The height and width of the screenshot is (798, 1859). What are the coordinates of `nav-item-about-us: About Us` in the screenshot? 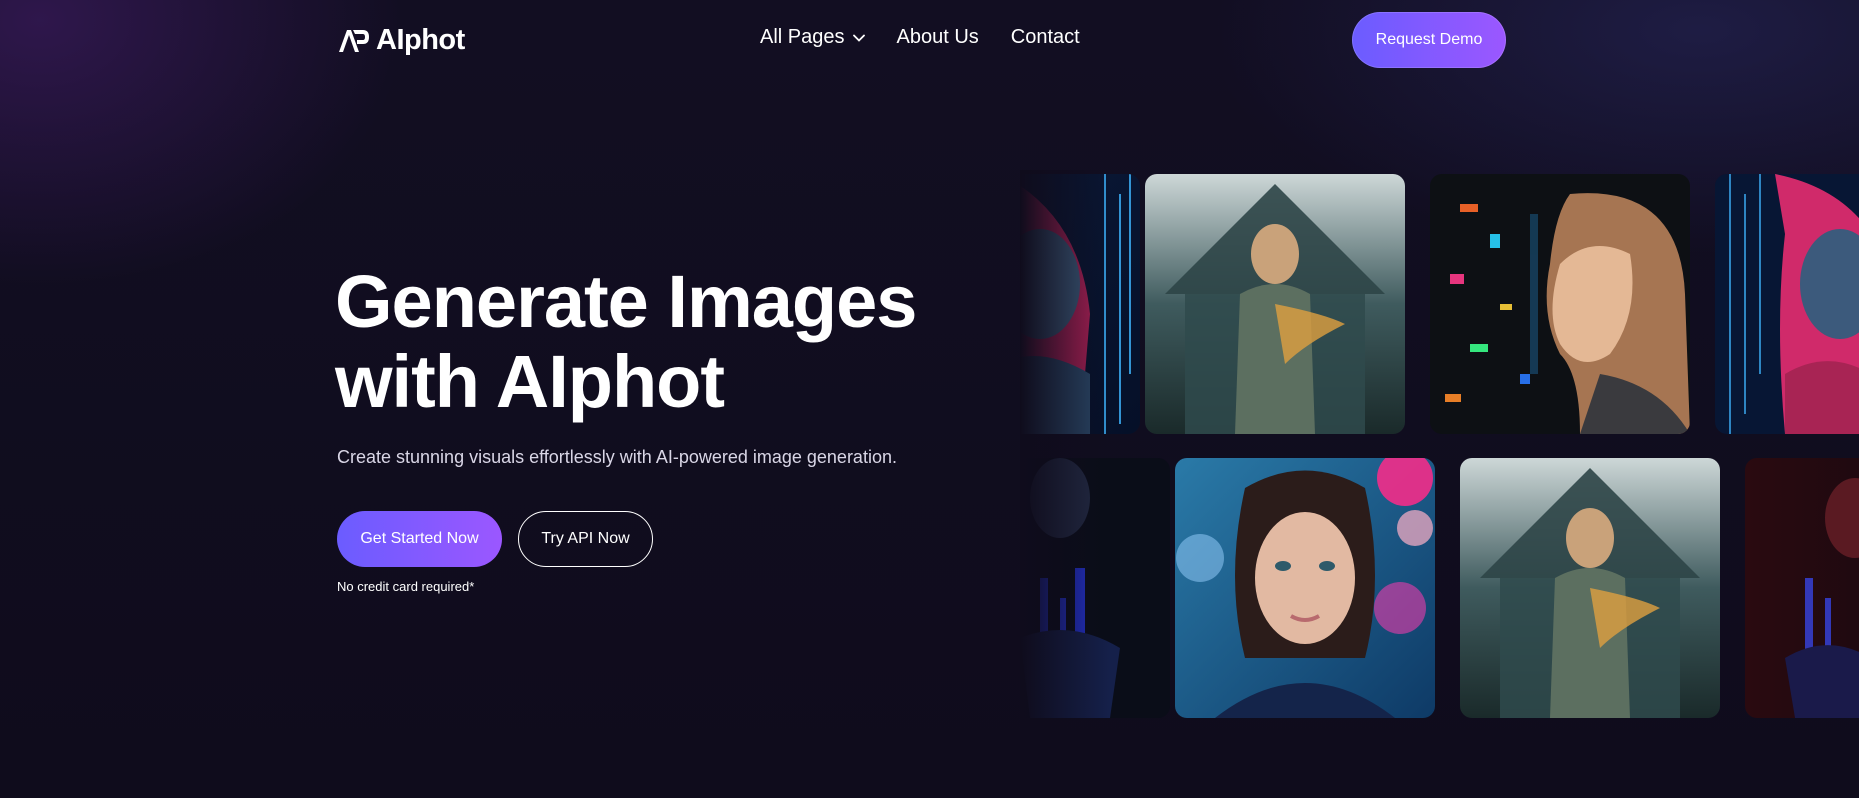 It's located at (938, 37).